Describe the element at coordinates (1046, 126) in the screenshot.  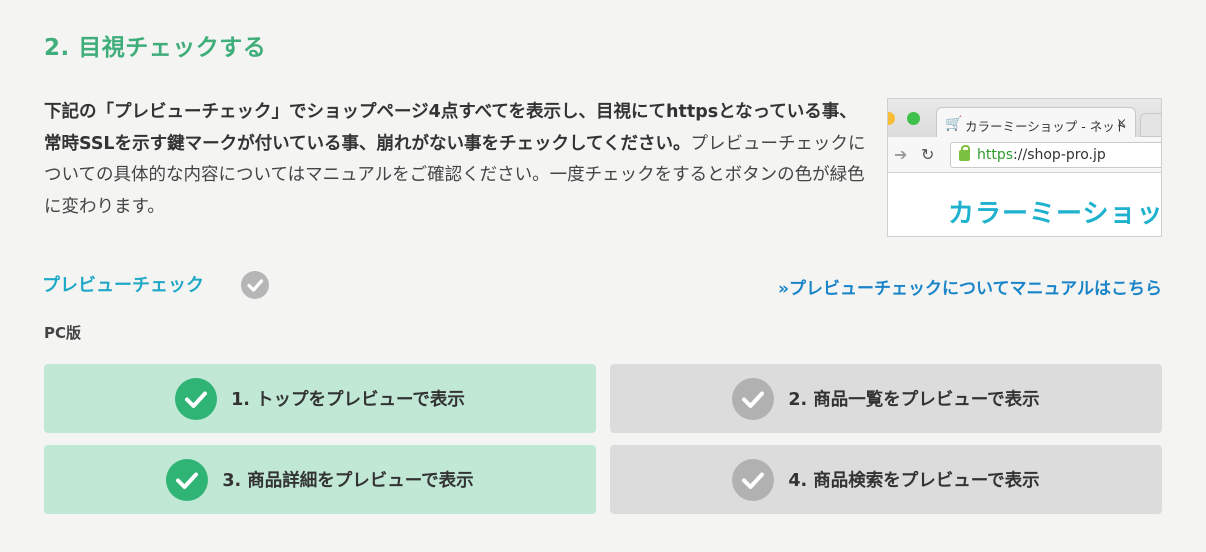
I see `browser-tab-title: カラーミーショップ - ネット` at that location.